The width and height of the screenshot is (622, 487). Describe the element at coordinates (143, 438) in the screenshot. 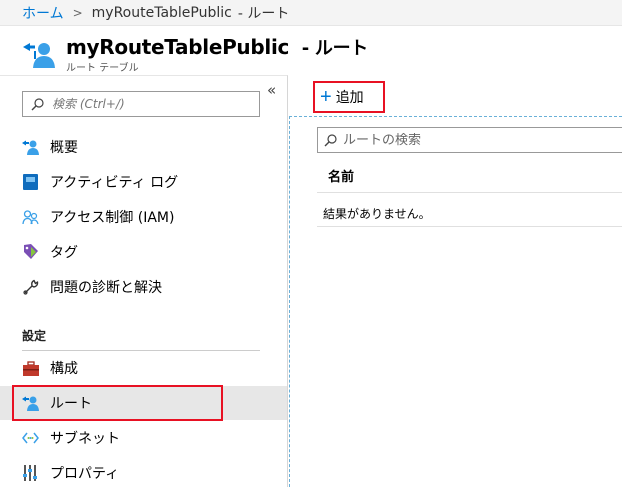

I see `sidebar-item-subnets: サブネット` at that location.